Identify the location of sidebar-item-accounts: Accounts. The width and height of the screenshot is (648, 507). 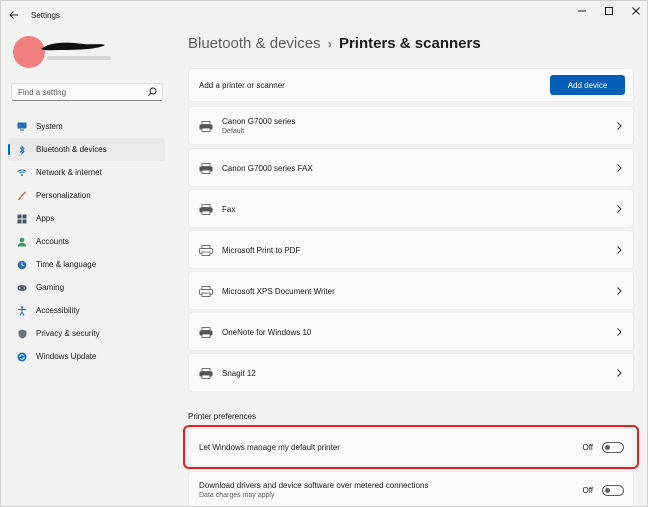
(86, 241).